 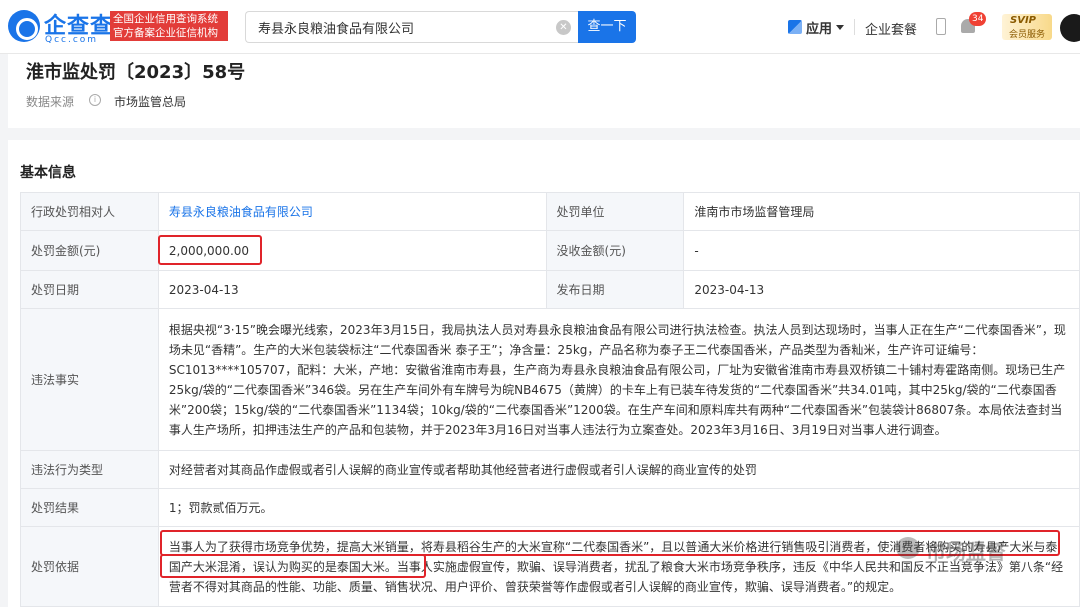 I want to click on enterprise-set-link: 企业套餐, so click(x=891, y=28).